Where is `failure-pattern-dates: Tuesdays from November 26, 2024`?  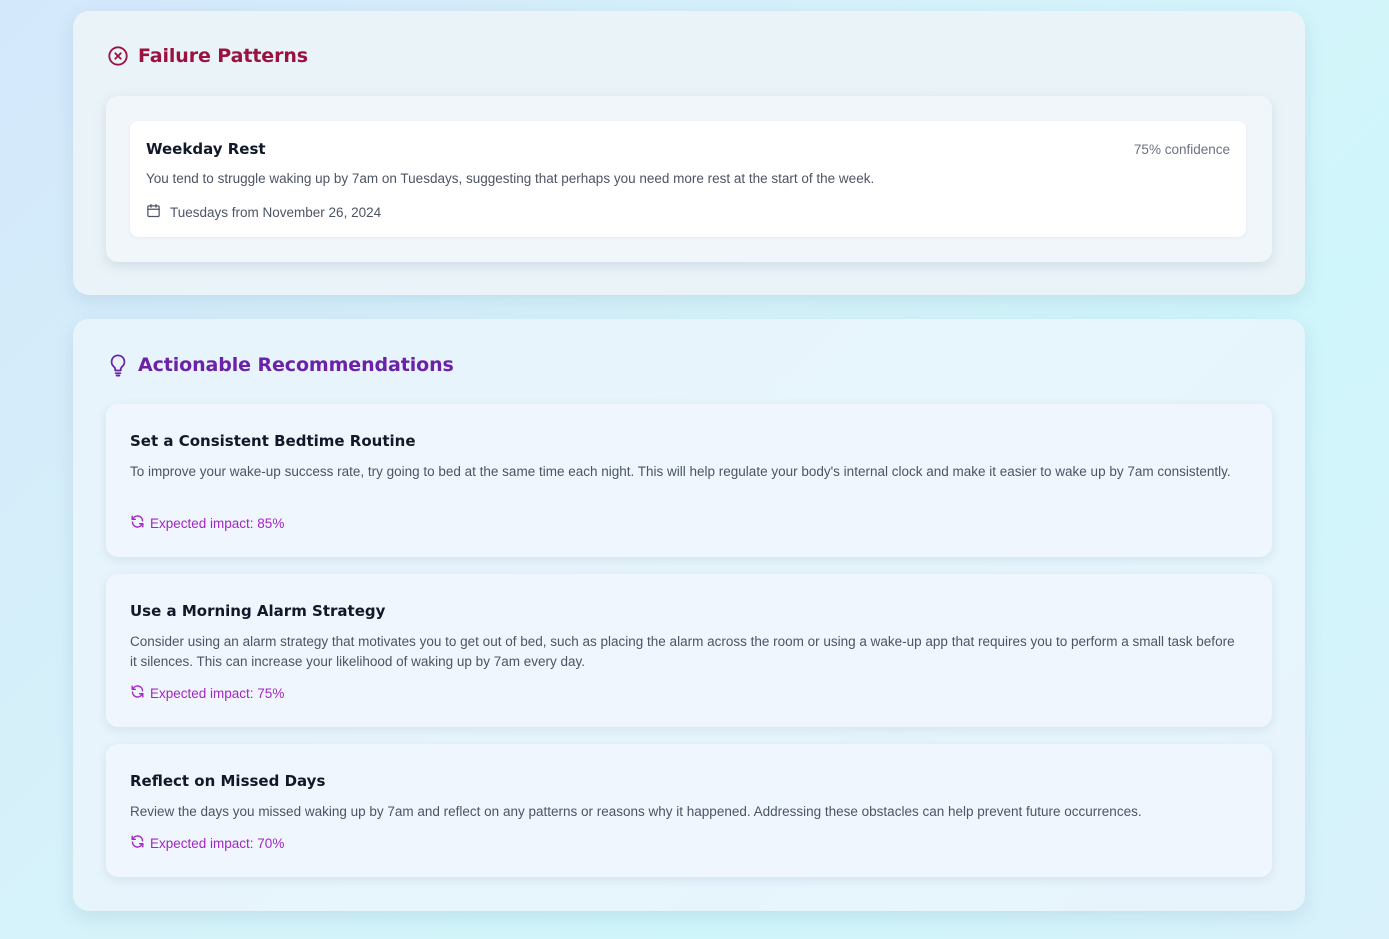 failure-pattern-dates: Tuesdays from November 26, 2024 is located at coordinates (263, 212).